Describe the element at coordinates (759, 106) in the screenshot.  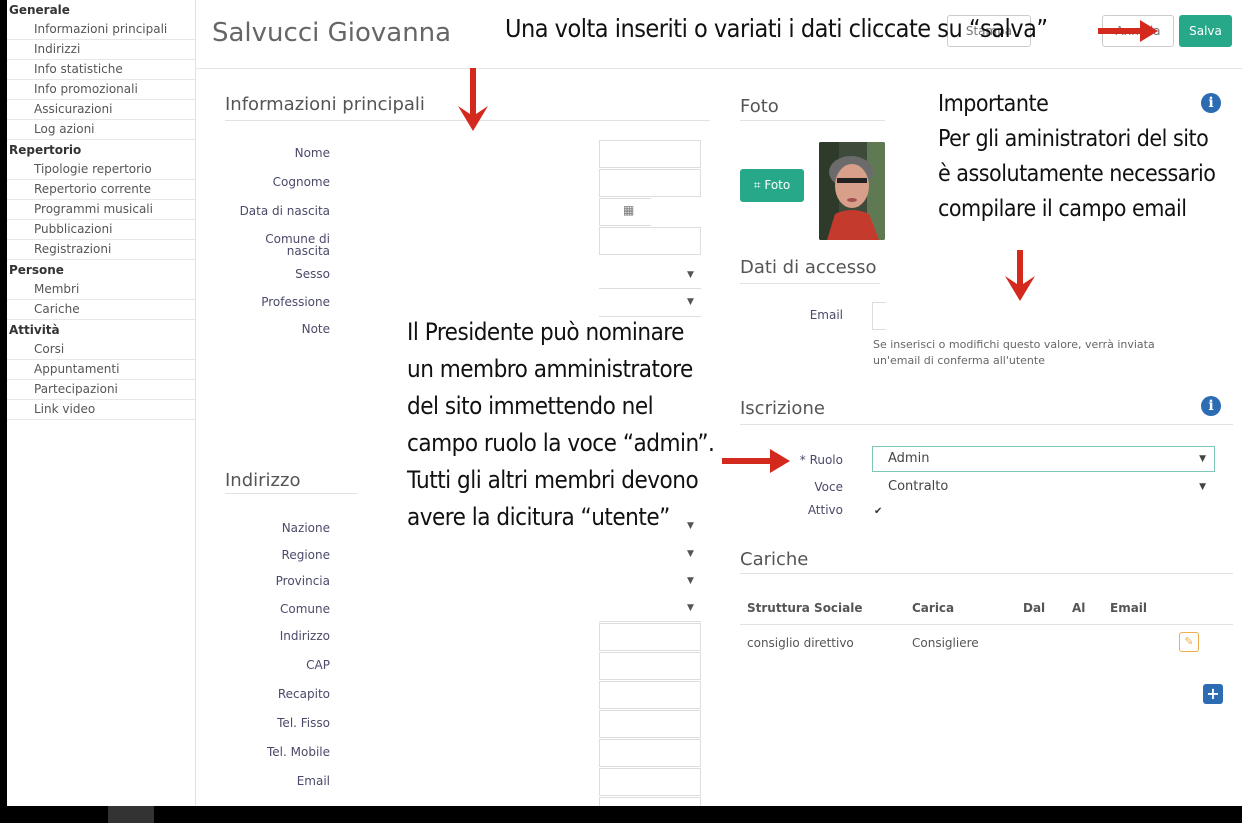
I see `section-title-foto: Foto` at that location.